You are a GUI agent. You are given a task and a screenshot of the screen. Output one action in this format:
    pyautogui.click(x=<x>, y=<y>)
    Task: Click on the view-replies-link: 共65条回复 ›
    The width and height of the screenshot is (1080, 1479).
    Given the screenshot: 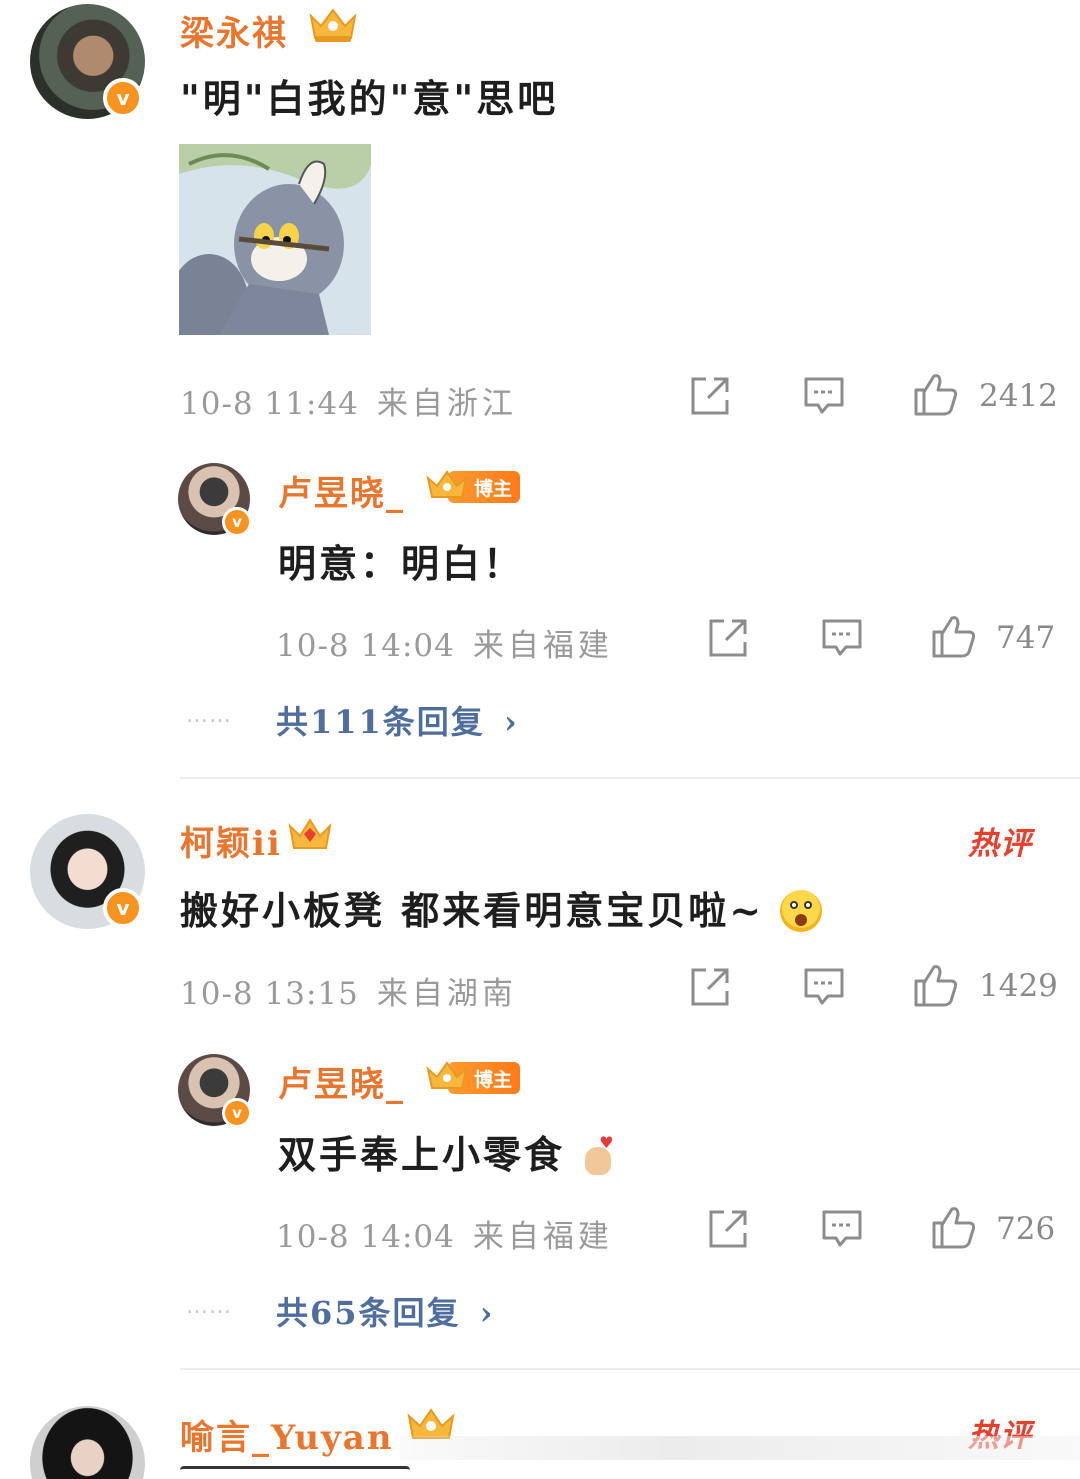 What is the action you would take?
    pyautogui.click(x=385, y=1311)
    